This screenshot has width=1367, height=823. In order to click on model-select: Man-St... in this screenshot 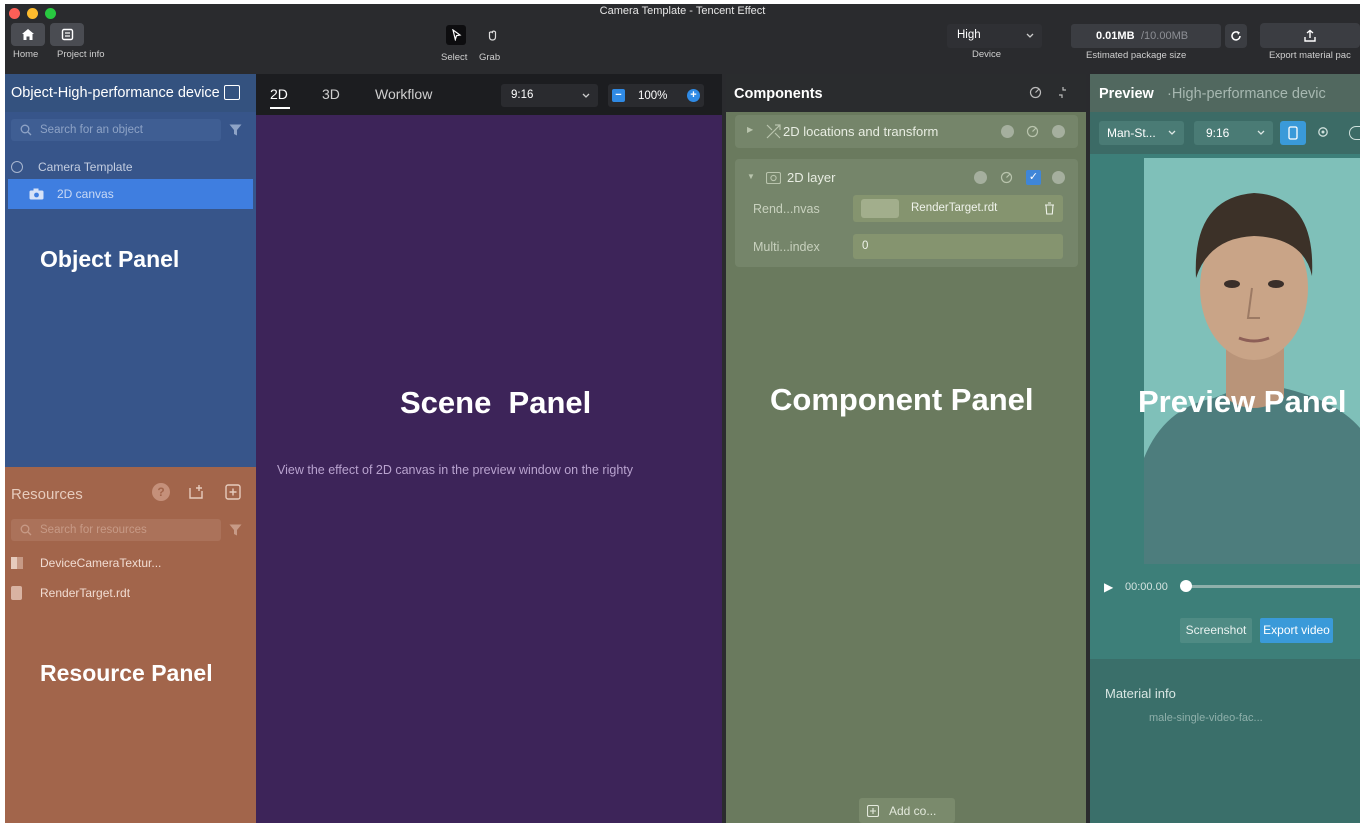, I will do `click(1141, 133)`.